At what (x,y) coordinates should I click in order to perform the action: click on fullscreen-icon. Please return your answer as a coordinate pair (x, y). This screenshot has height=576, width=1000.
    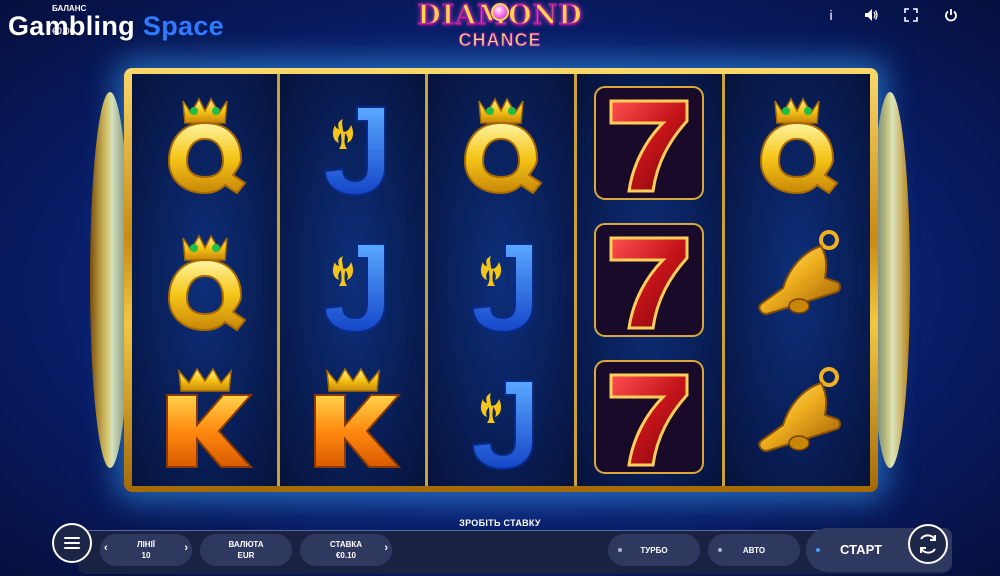
    Looking at the image, I should click on (911, 15).